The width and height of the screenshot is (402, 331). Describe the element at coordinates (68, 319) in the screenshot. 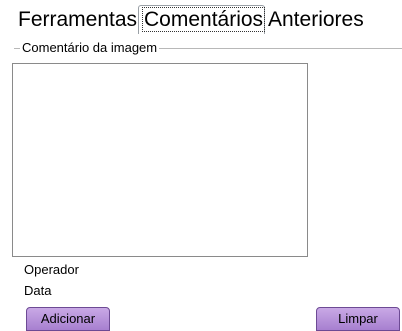

I see `add-button: Adicionar` at that location.